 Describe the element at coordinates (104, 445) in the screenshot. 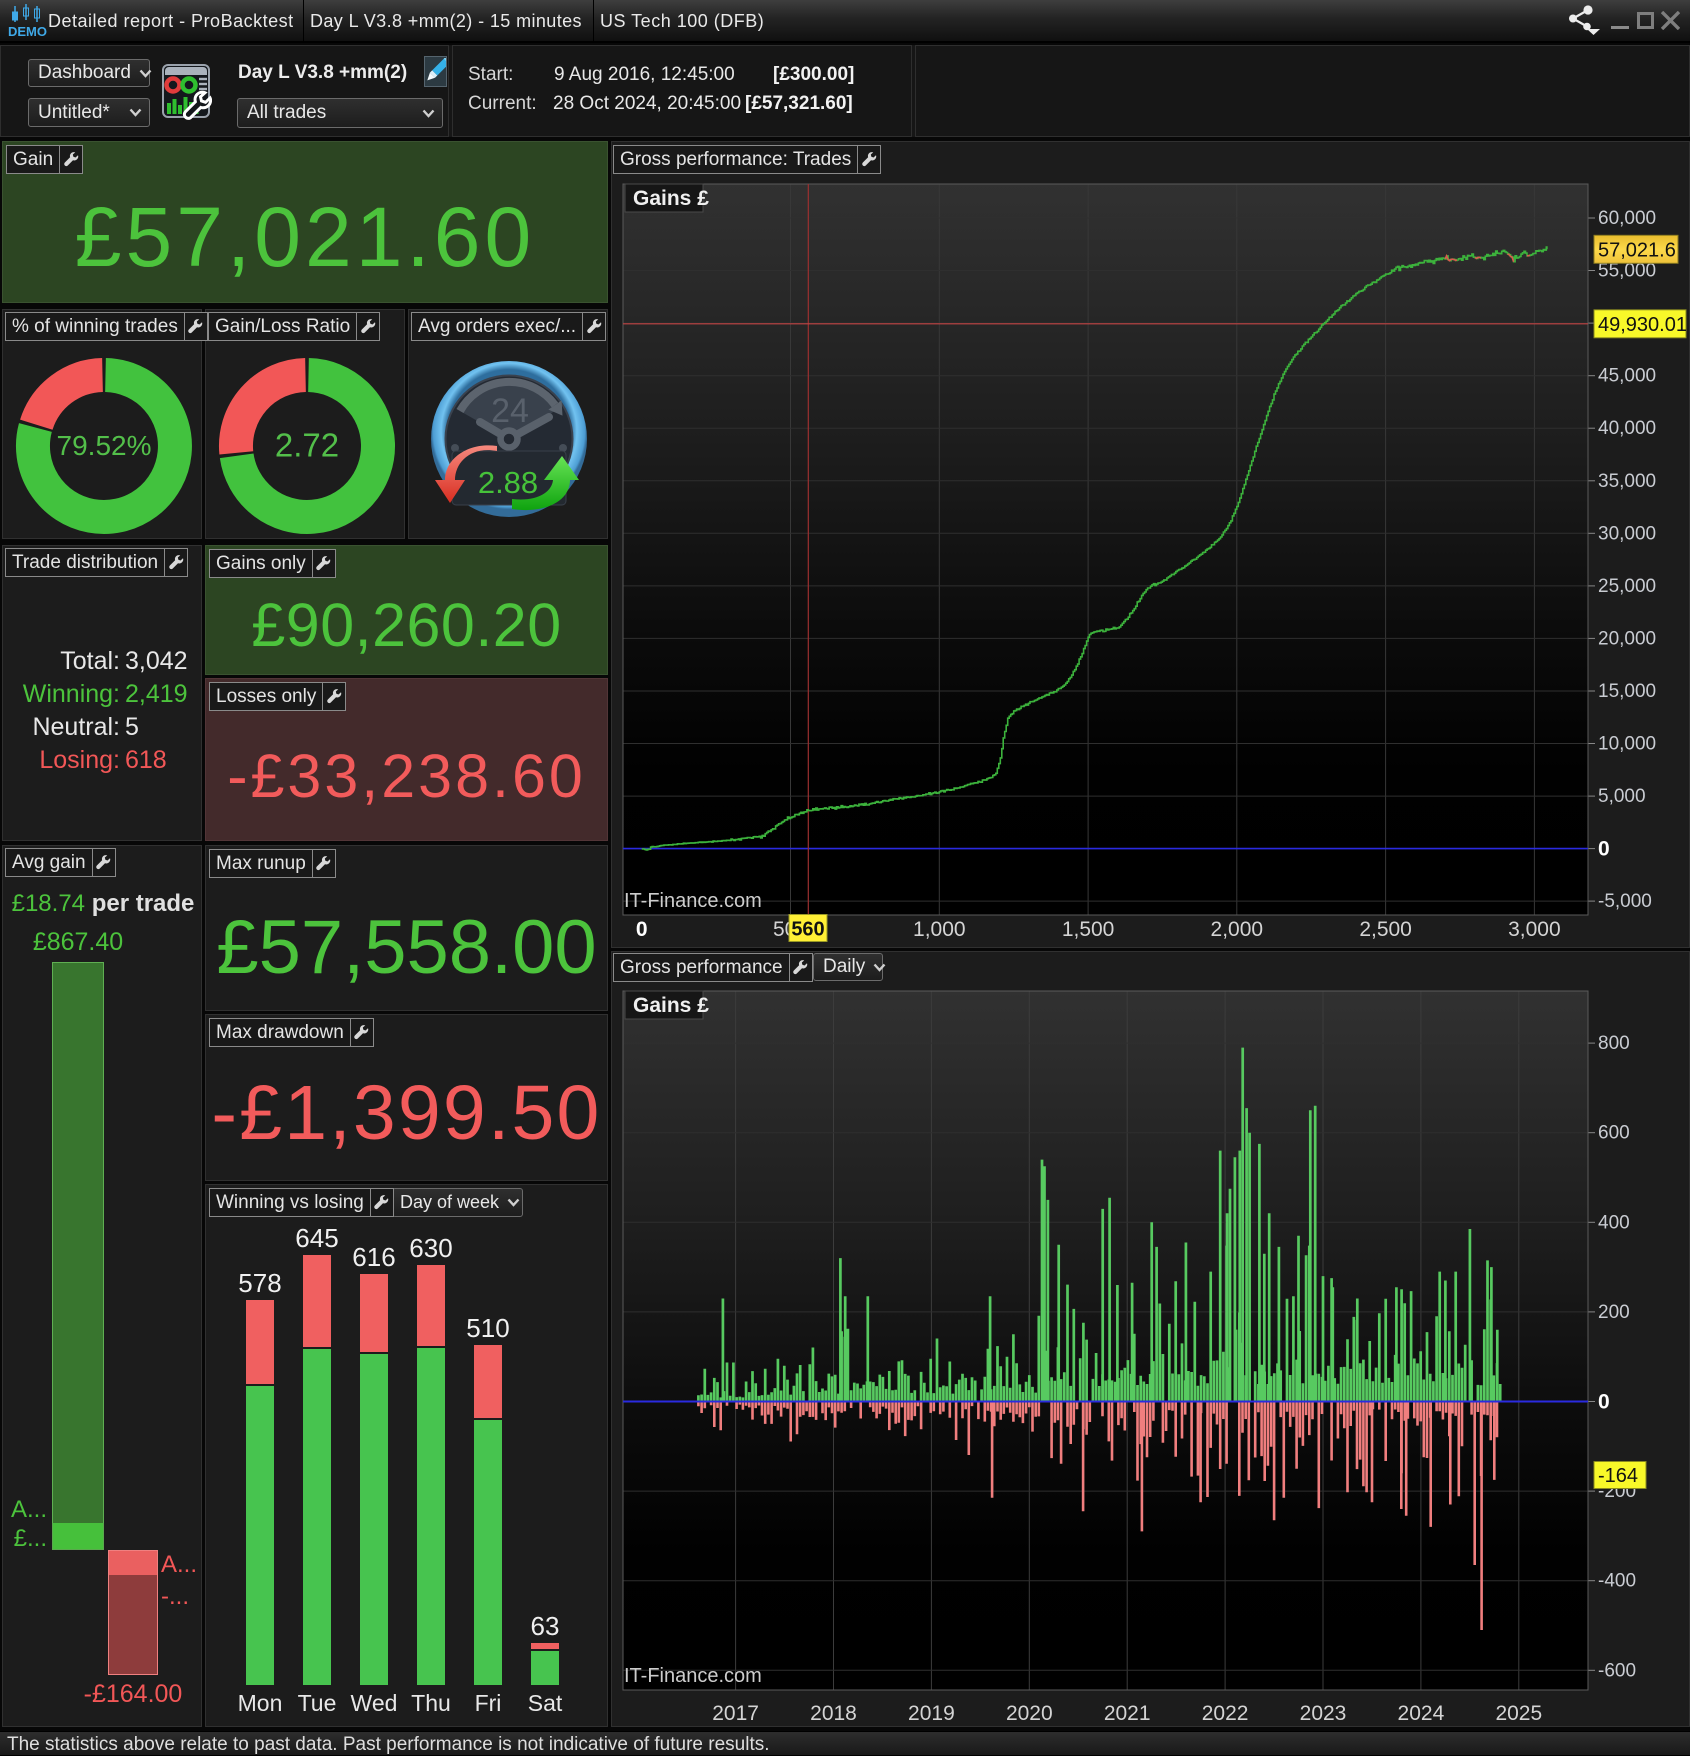

I see `svg-text: 79.52%` at that location.